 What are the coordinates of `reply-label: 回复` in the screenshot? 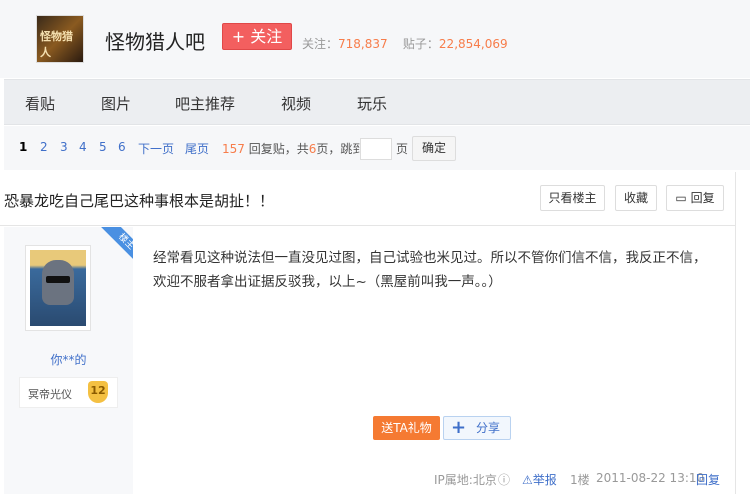 It's located at (702, 198).